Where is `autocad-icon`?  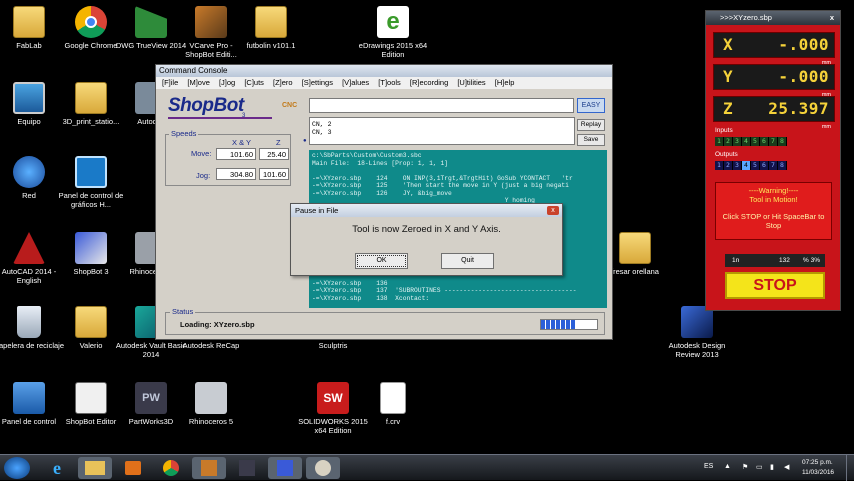 autocad-icon is located at coordinates (29, 248).